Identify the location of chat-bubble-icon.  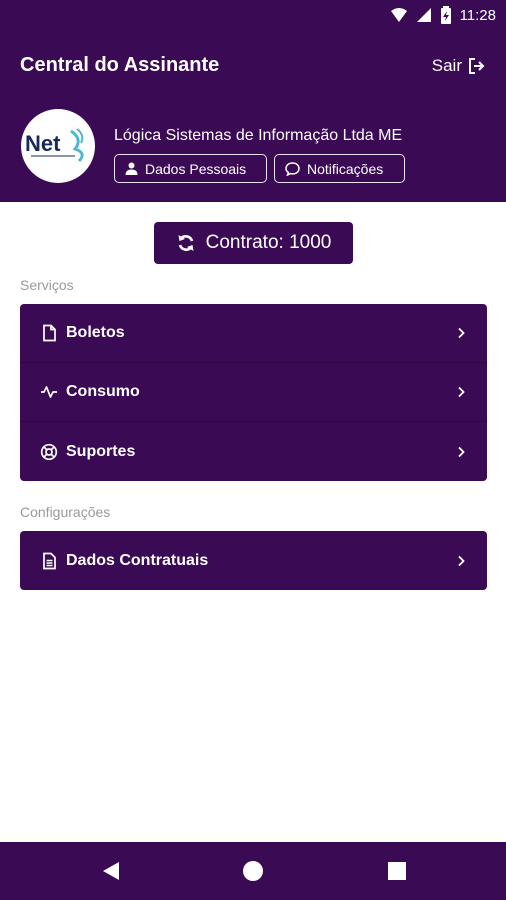
(292, 168).